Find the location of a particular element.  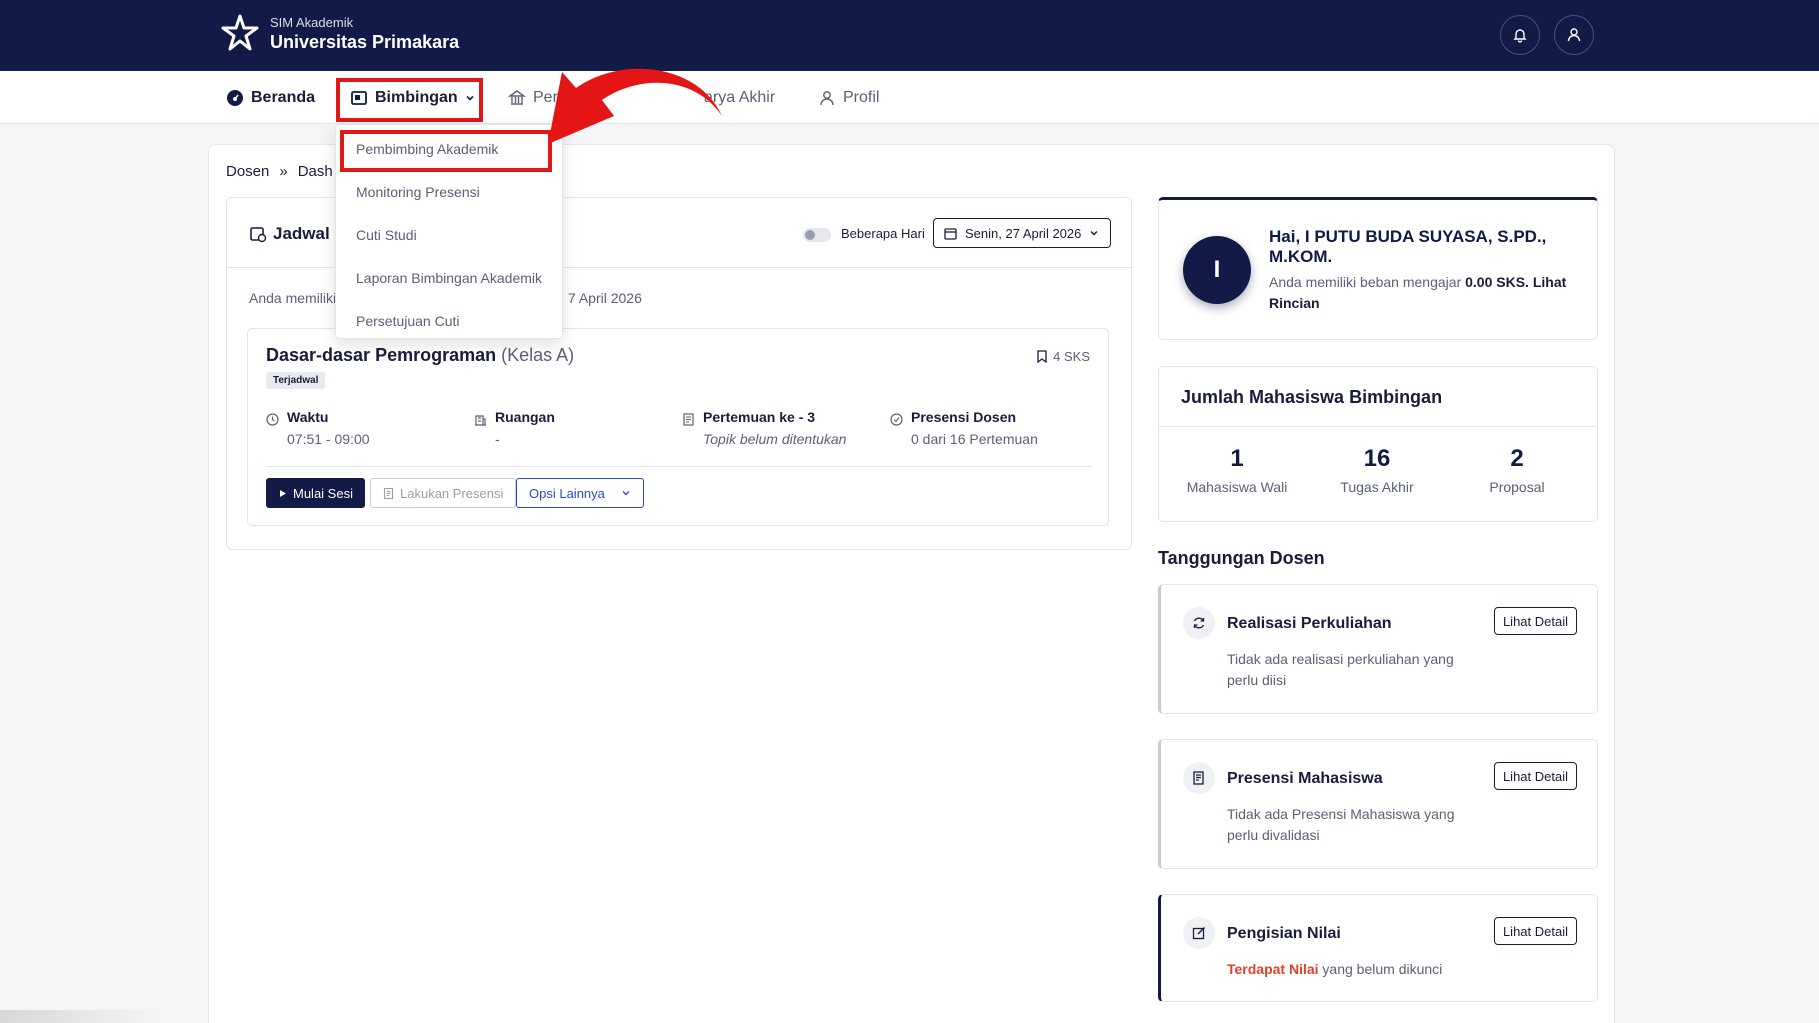

stat-label: Mahasiswa Wali is located at coordinates (1237, 487).